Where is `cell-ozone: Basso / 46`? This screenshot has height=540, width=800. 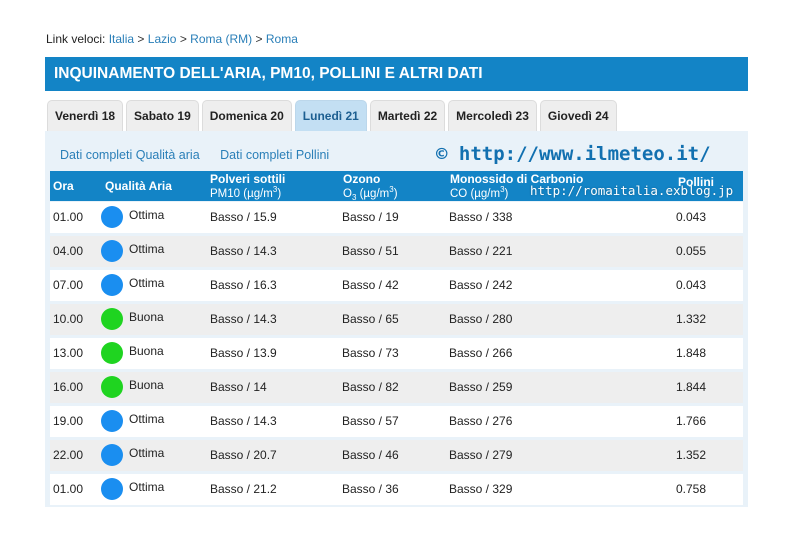
cell-ozone: Basso / 46 is located at coordinates (370, 455).